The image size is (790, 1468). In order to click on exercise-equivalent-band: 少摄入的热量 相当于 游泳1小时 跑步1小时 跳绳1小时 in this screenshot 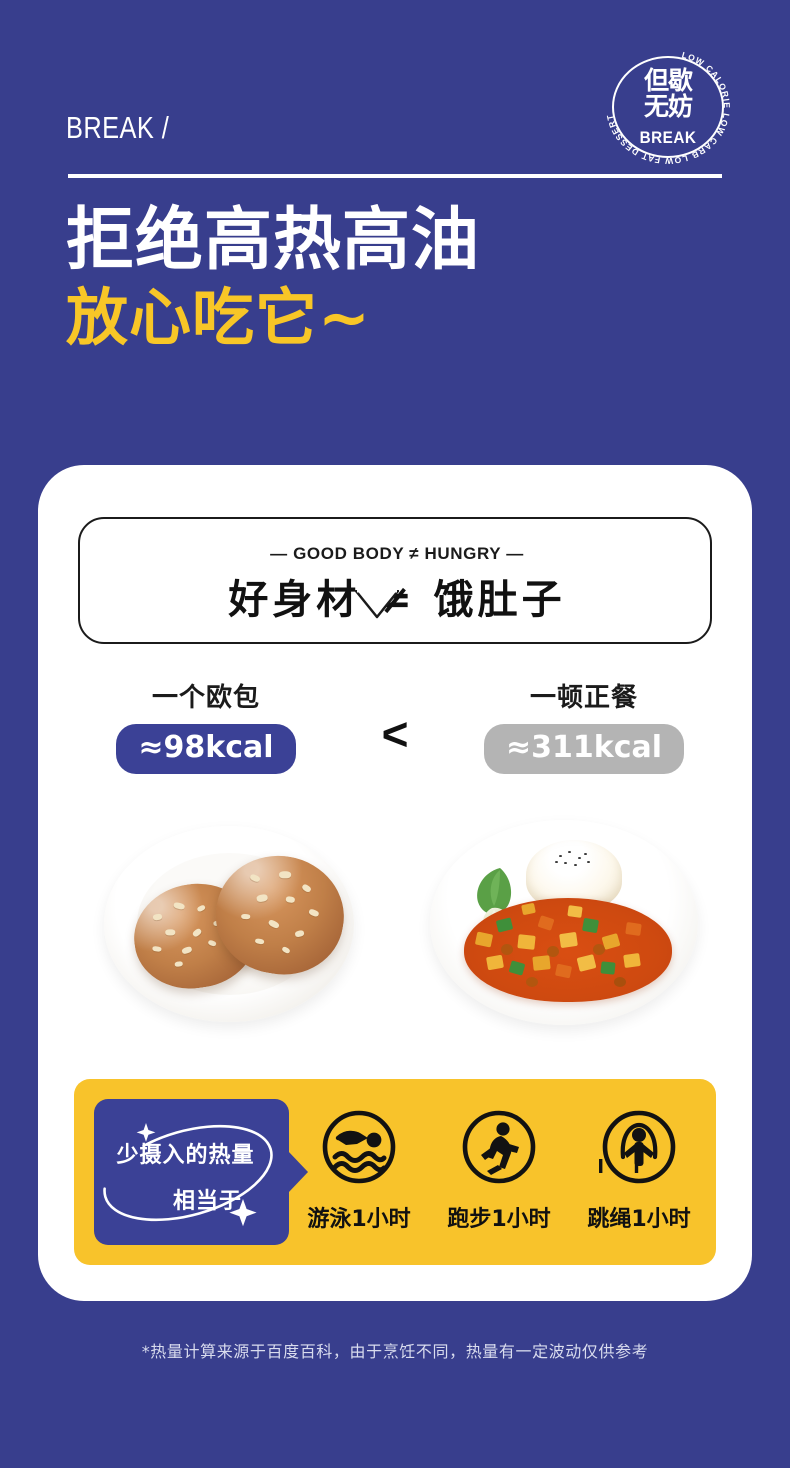, I will do `click(395, 1172)`.